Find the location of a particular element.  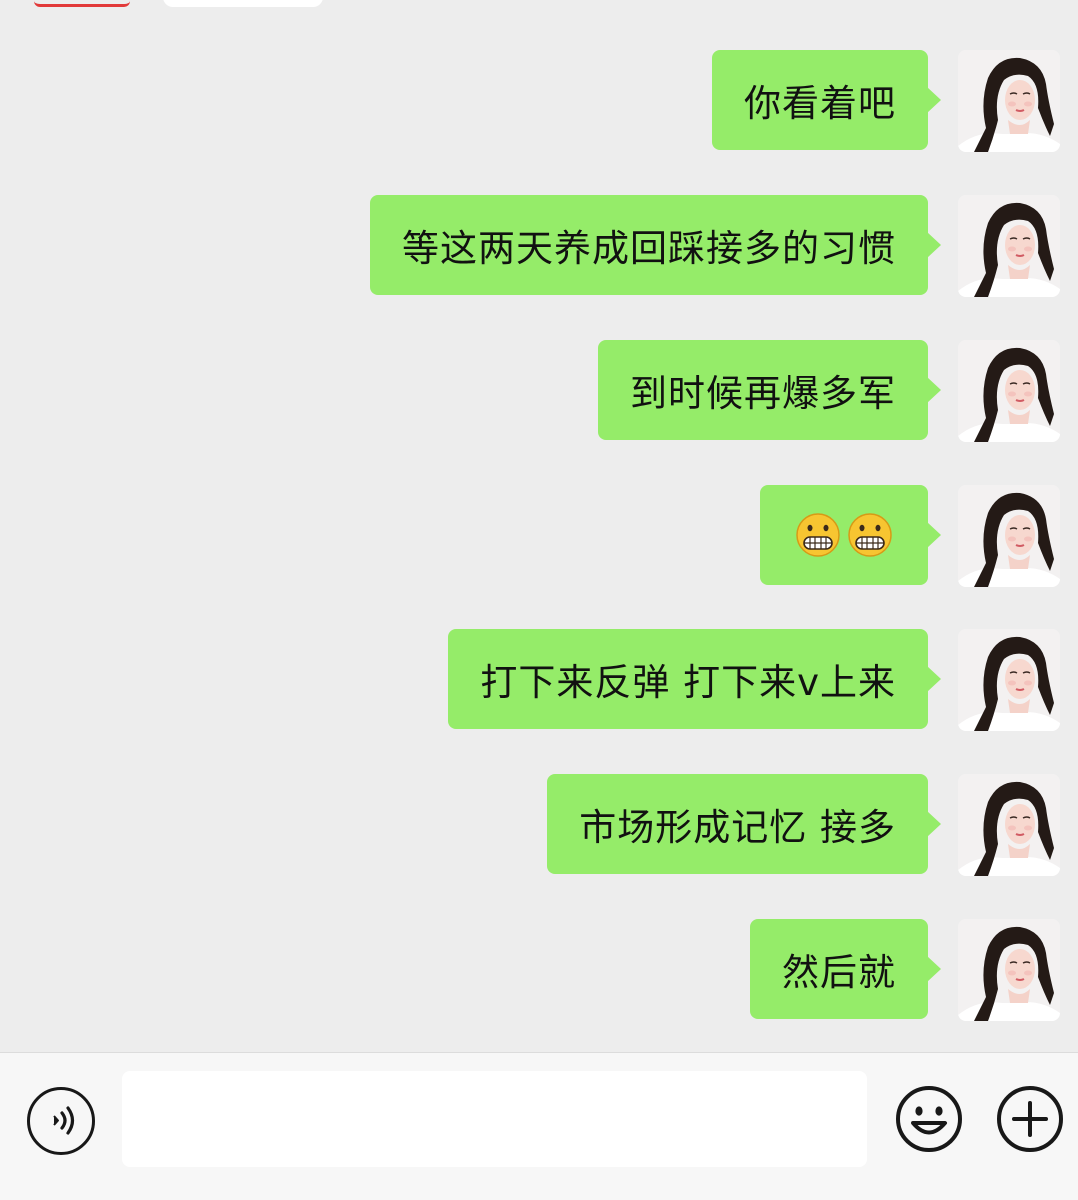

sent-message-bubble: 市场形成记忆 接多 is located at coordinates (744, 824).